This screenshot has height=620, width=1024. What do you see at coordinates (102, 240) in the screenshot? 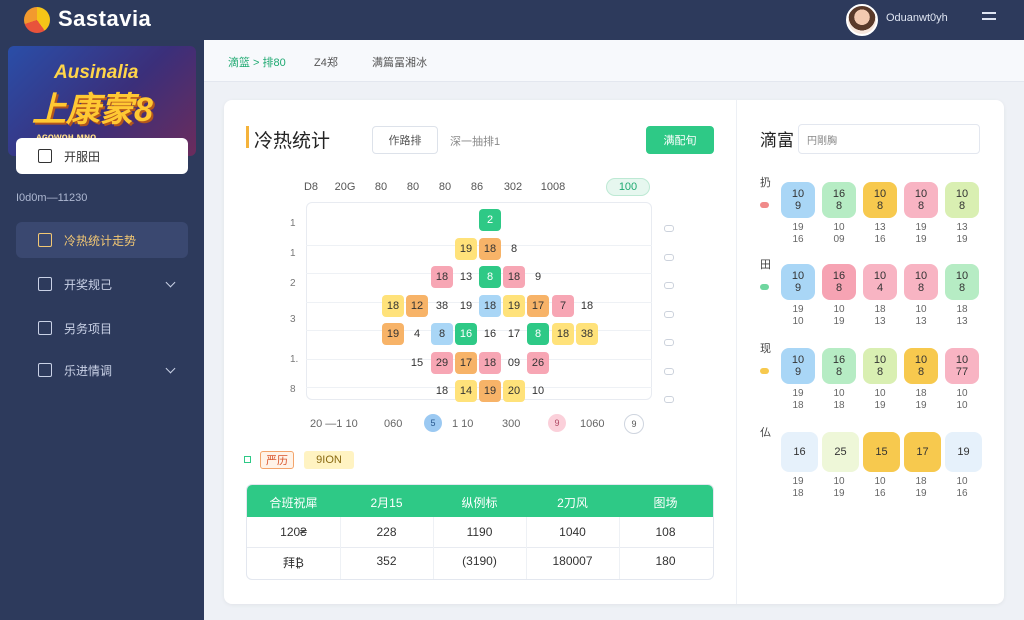
I see `sidebar-item-hot-cold: 冷热统计走势` at bounding box center [102, 240].